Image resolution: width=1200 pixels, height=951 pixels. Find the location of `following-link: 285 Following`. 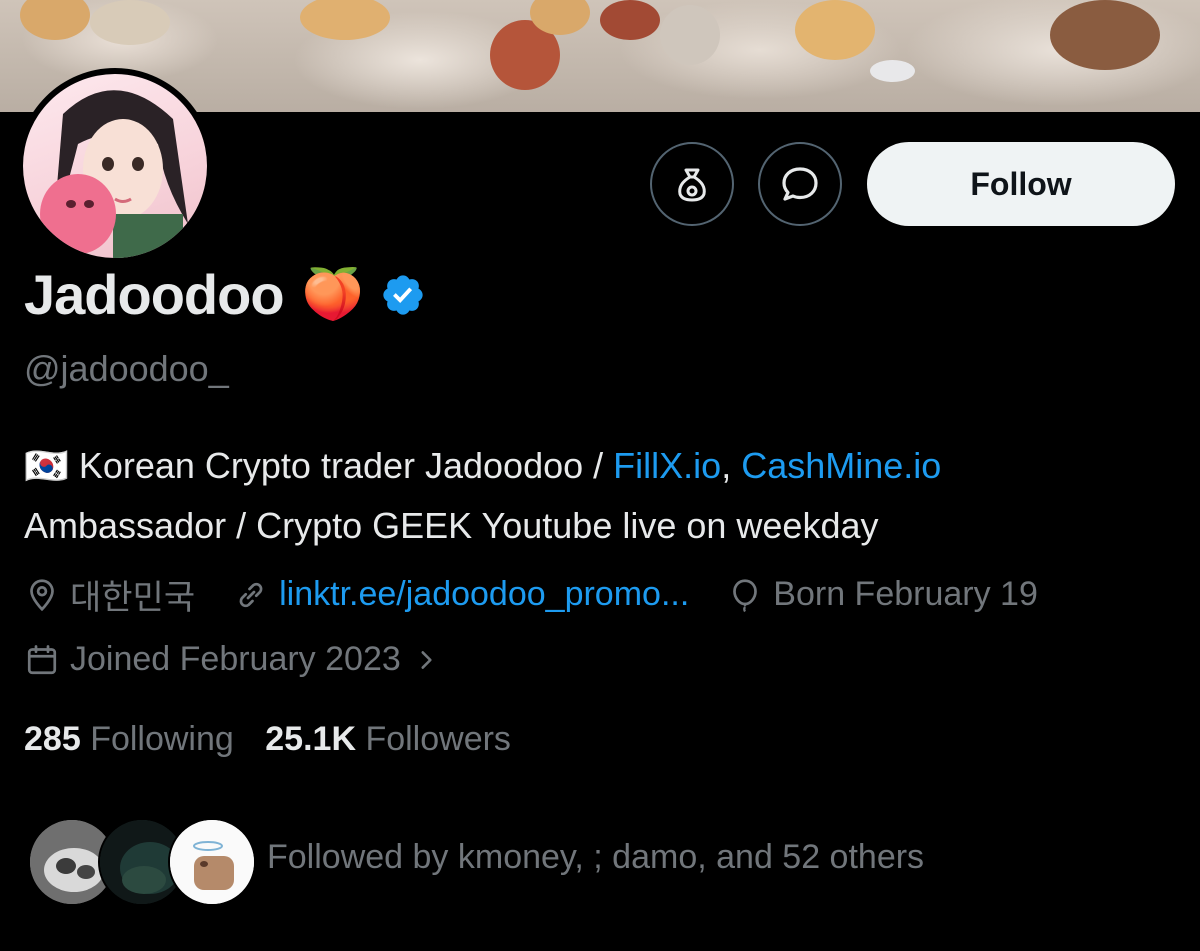

following-link: 285 Following is located at coordinates (133, 739).